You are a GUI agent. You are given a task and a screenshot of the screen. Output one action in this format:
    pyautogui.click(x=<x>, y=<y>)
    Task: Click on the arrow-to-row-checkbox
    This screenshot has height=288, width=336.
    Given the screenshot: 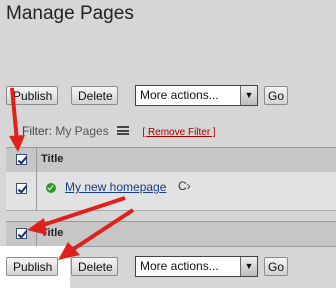 What is the action you would take?
    pyautogui.click(x=76, y=215)
    